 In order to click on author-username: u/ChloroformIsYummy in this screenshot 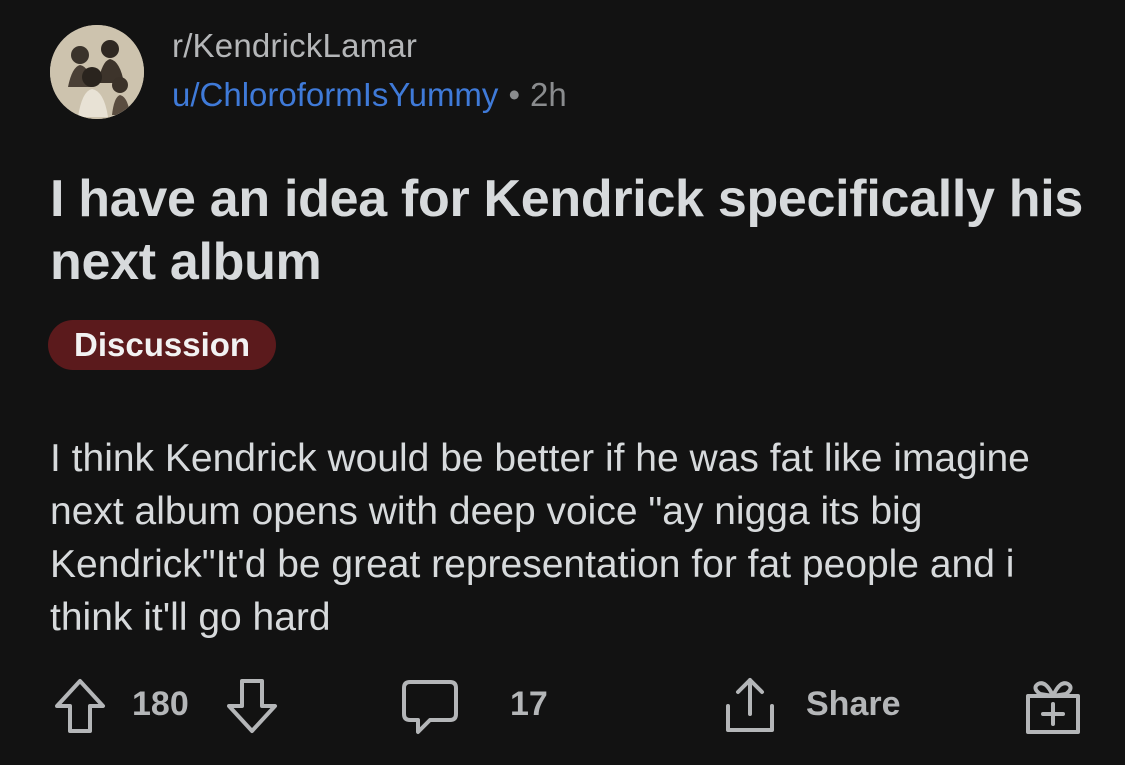, I will do `click(335, 94)`.